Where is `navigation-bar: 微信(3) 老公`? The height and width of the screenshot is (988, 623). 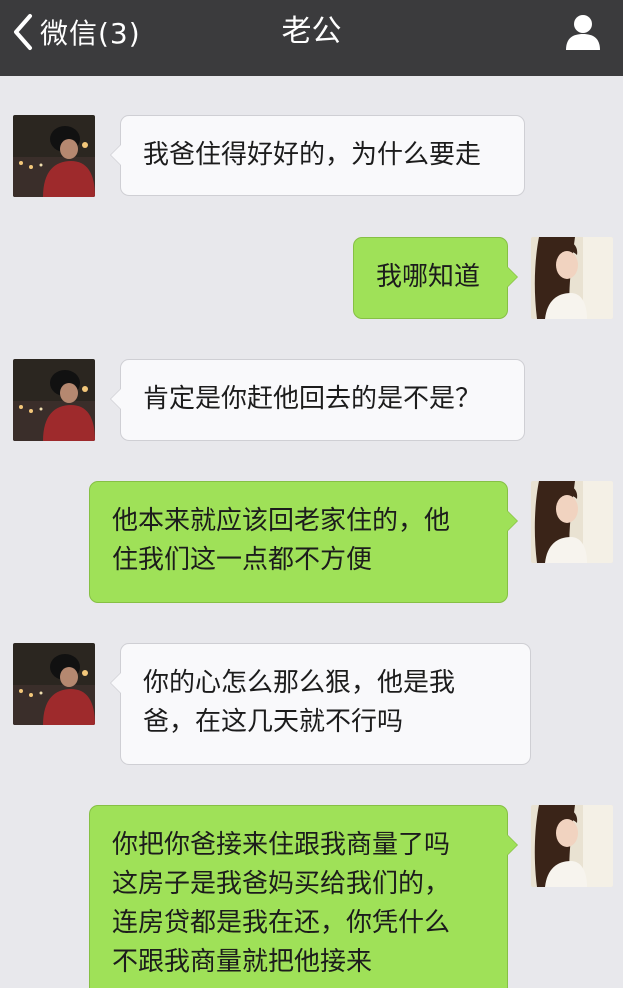
navigation-bar: 微信(3) 老公 is located at coordinates (311, 38).